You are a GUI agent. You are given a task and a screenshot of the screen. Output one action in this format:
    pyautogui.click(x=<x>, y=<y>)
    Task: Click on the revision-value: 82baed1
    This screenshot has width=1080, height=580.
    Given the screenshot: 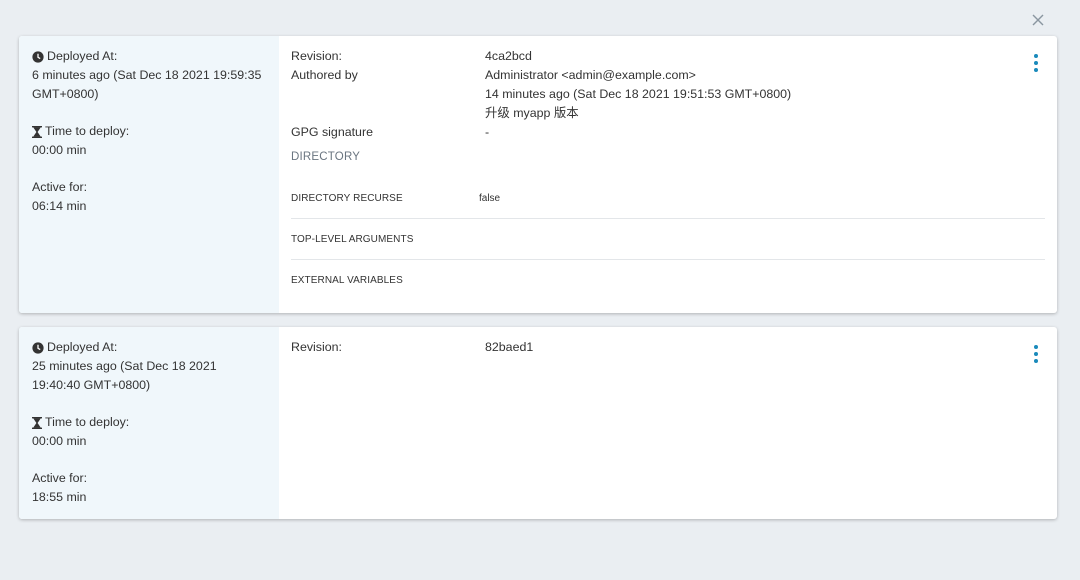 What is the action you would take?
    pyautogui.click(x=509, y=347)
    